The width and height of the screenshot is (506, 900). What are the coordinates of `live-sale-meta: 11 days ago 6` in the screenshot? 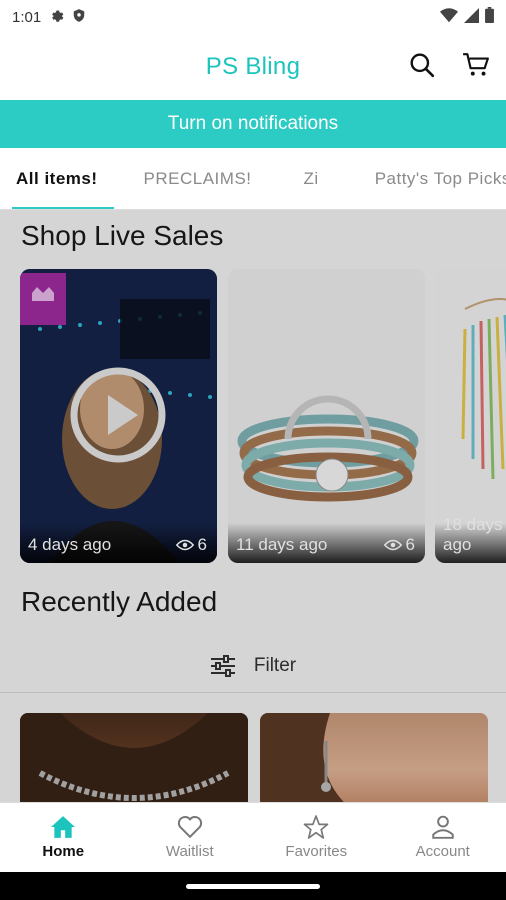 It's located at (326, 543).